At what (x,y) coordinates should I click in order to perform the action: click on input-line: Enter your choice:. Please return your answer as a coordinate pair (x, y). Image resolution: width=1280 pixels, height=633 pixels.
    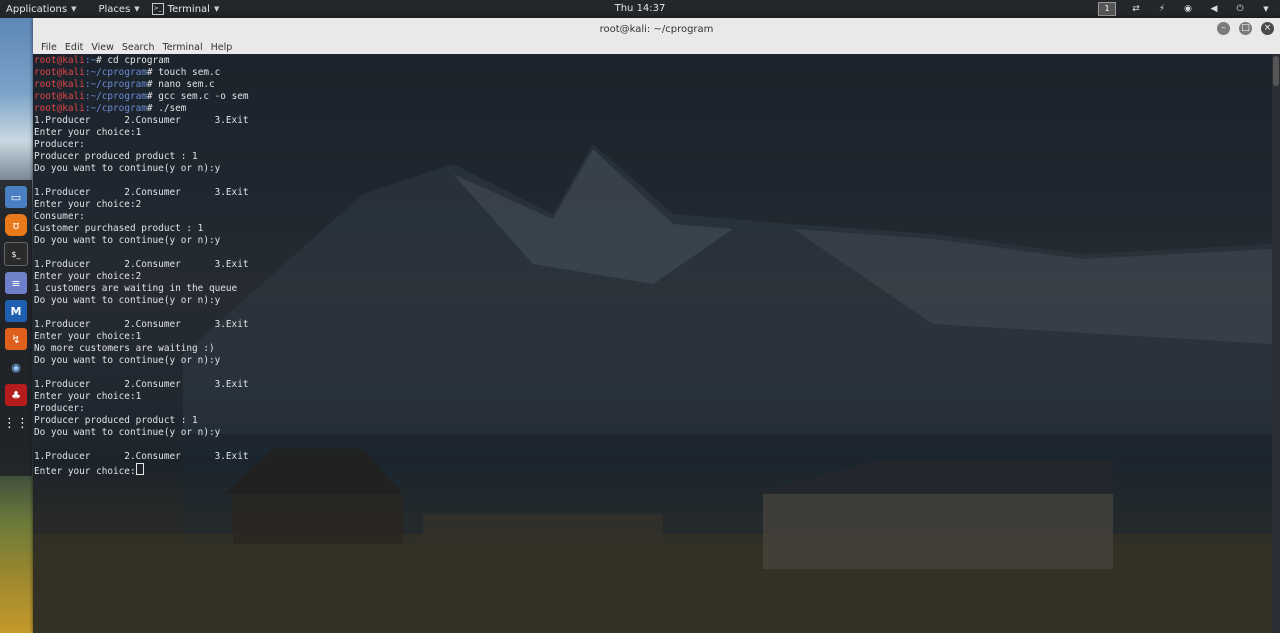
    Looking at the image, I should click on (141, 470).